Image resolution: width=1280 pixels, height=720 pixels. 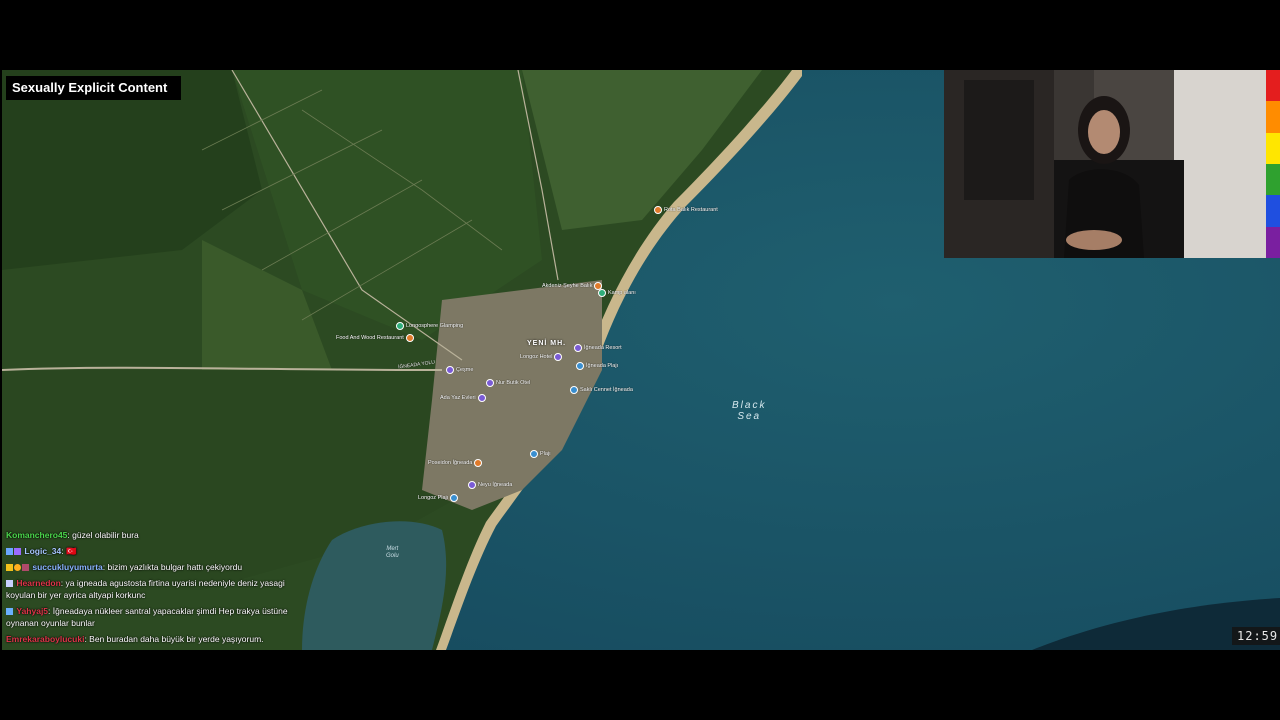 What do you see at coordinates (43, 551) in the screenshot?
I see `chat-username: Logic_34` at bounding box center [43, 551].